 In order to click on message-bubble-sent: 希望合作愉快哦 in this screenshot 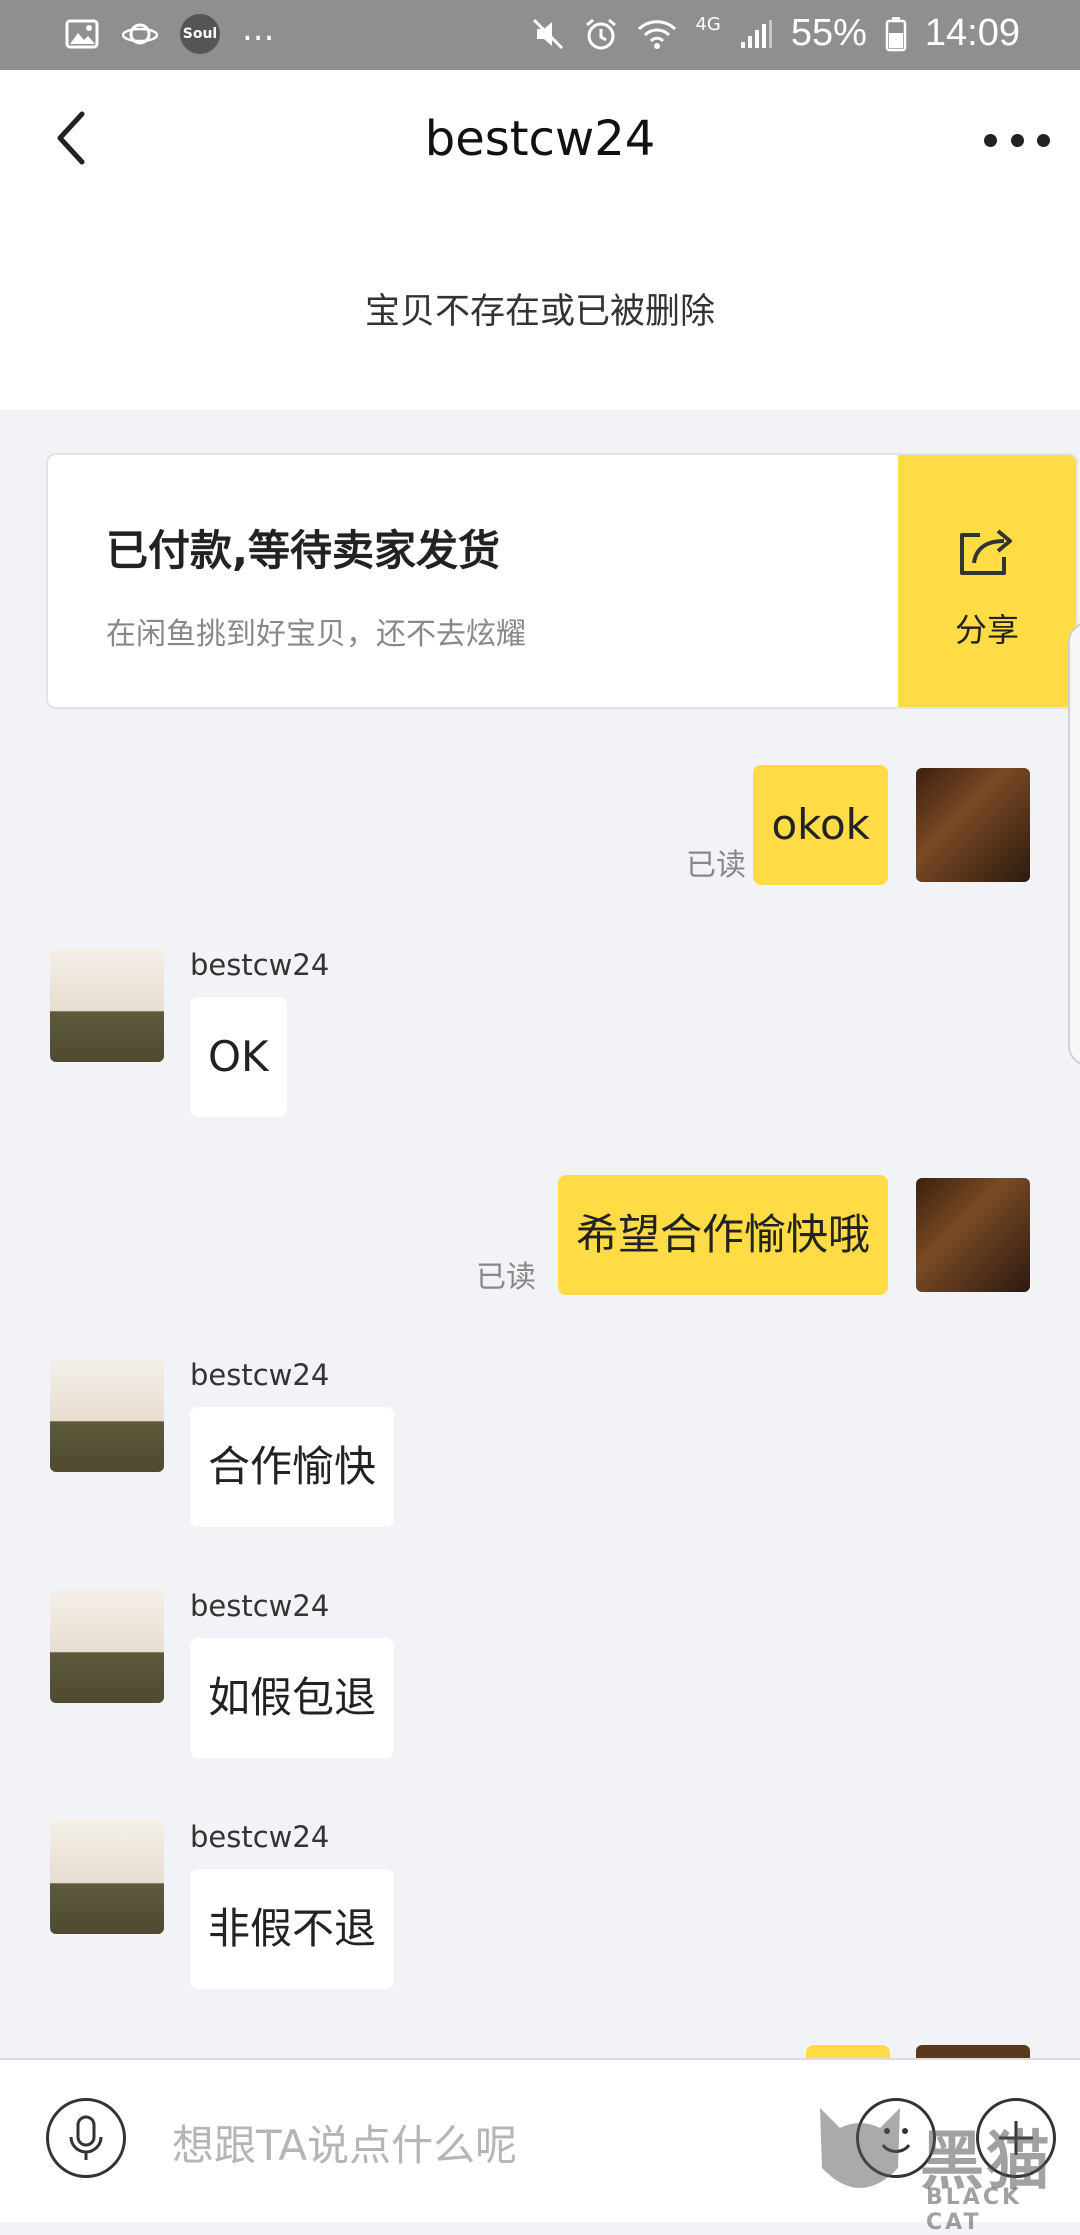, I will do `click(722, 1235)`.